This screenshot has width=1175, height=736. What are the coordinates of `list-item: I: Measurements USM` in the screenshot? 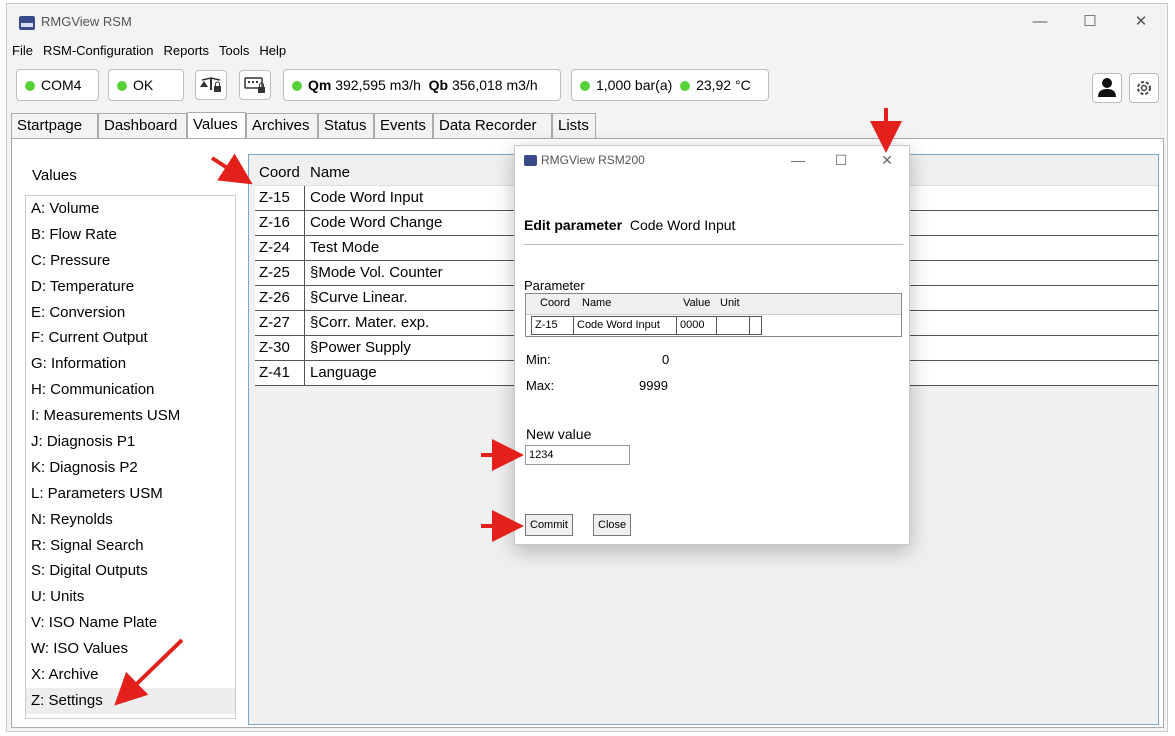 It's located at (130, 416).